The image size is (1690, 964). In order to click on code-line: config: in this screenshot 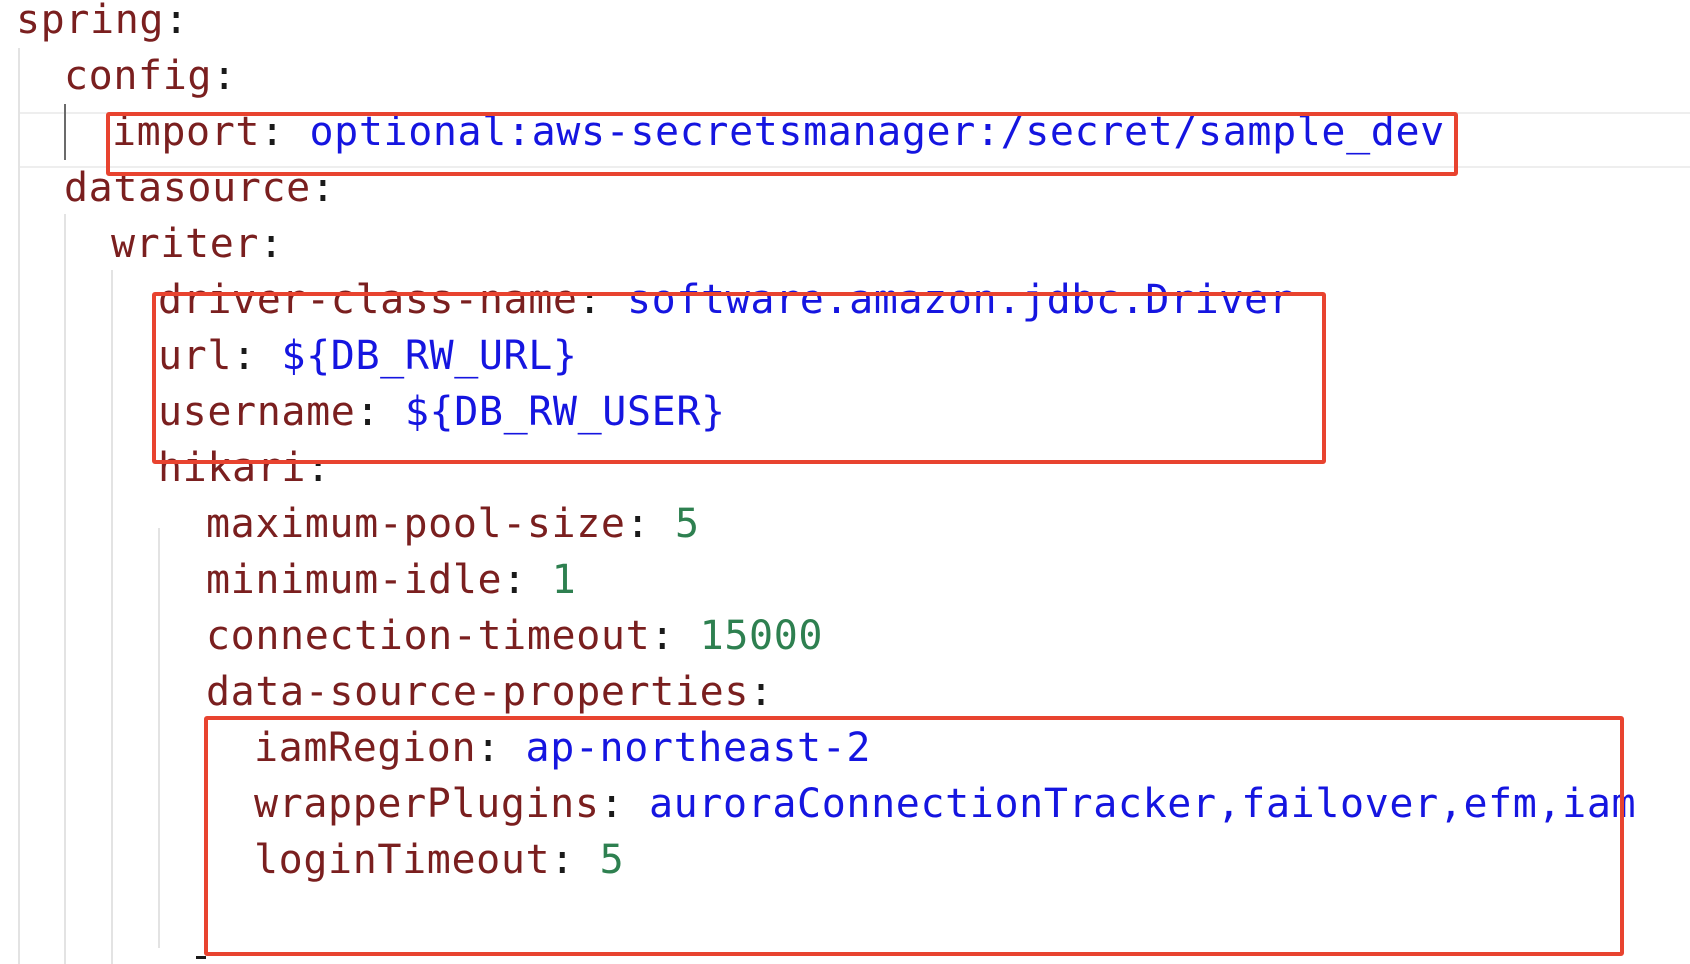, I will do `click(150, 76)`.